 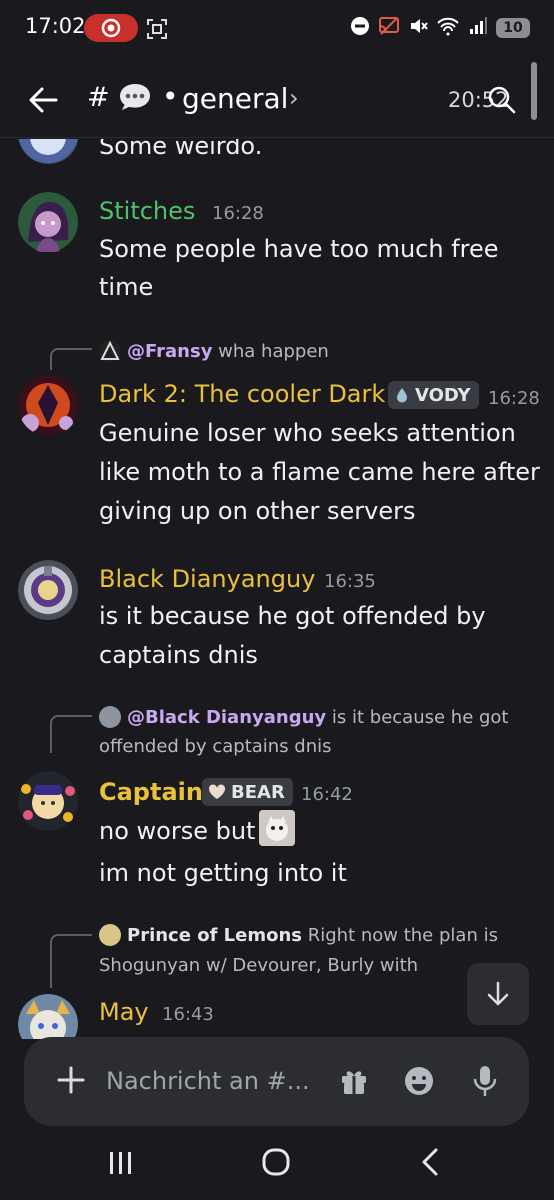 I want to click on status-icons: 10, so click(x=440, y=28).